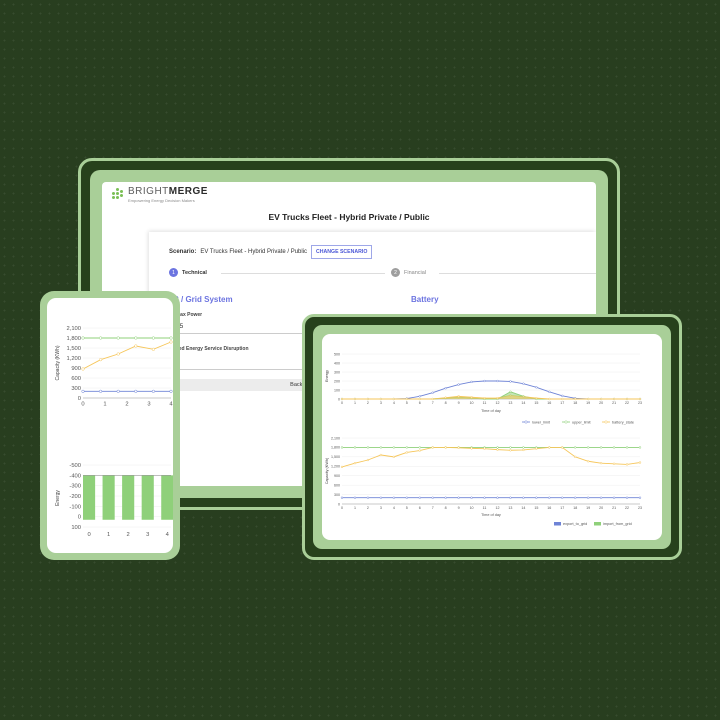 Image resolution: width=720 pixels, height=720 pixels. Describe the element at coordinates (491, 397) in the screenshot. I see `series-area` at that location.